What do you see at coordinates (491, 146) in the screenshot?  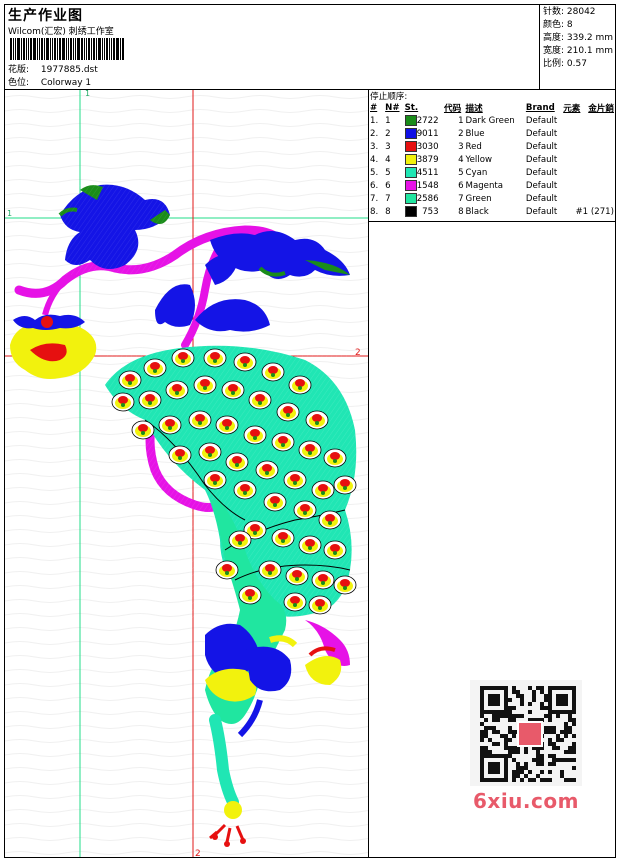 I see `color-row: 3. 3 3030 3 Red Default` at bounding box center [491, 146].